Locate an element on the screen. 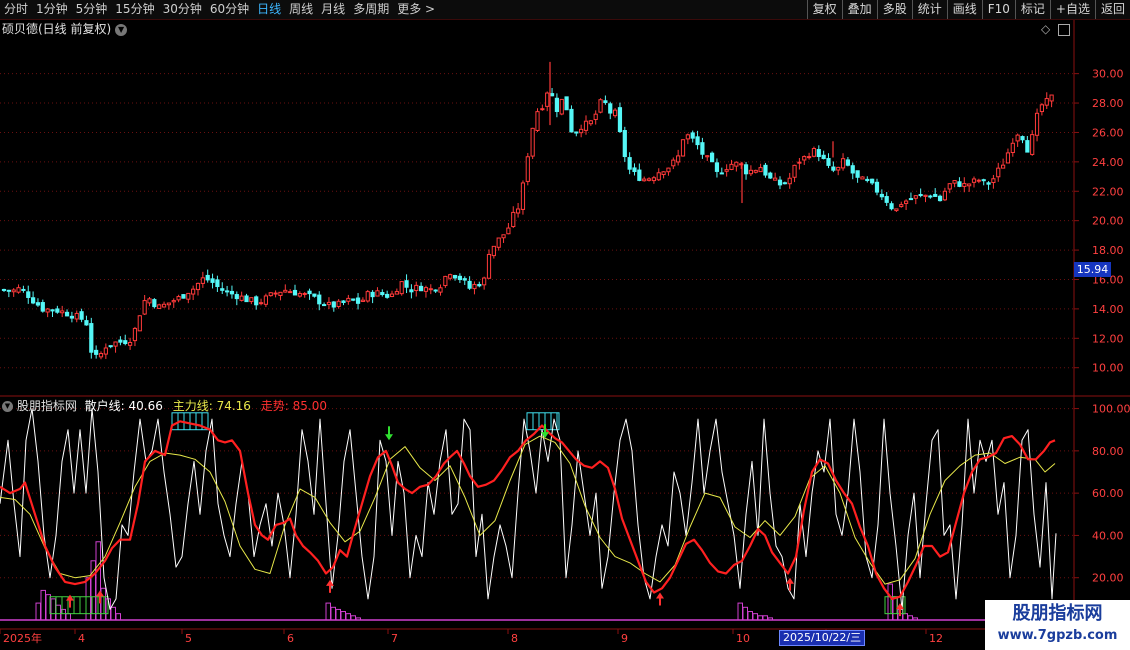  action-bar: 复权 叠加 多股 统计 画线 F10 标记 +自选 返回 is located at coordinates (968, 9).